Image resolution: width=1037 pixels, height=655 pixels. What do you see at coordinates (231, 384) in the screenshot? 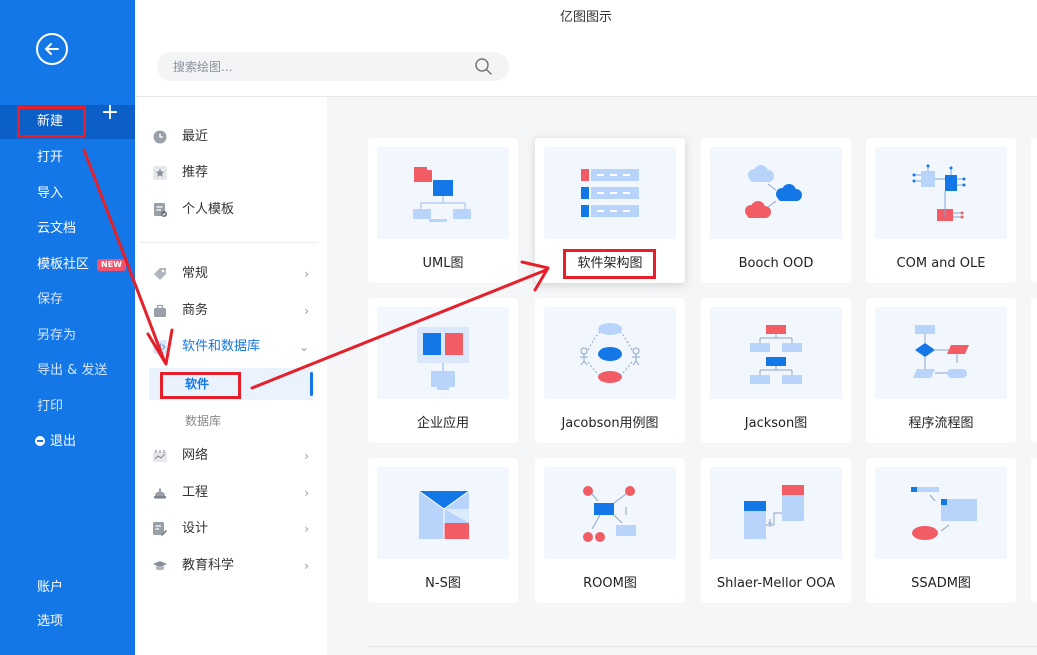
I see `subcategory-software: 软件` at bounding box center [231, 384].